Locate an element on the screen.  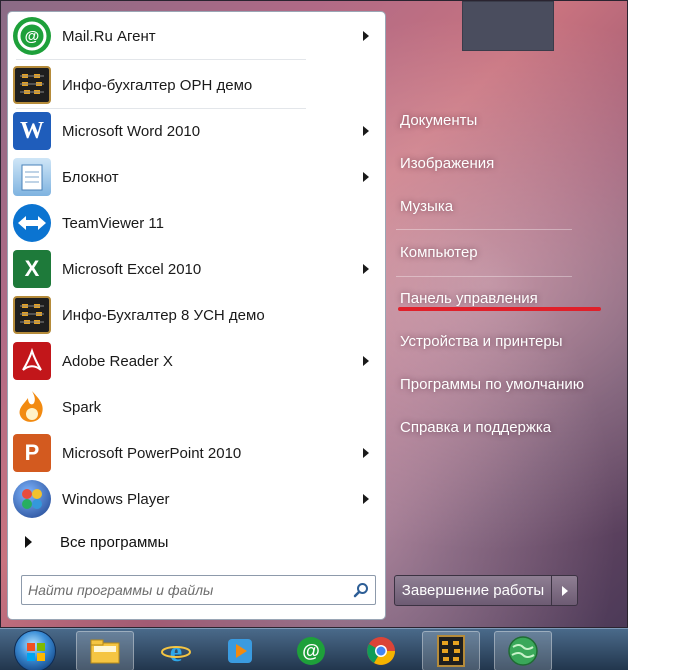
program-item-mailru-agent: @ Mail.Ru Агент is located at coordinates (196, 36).